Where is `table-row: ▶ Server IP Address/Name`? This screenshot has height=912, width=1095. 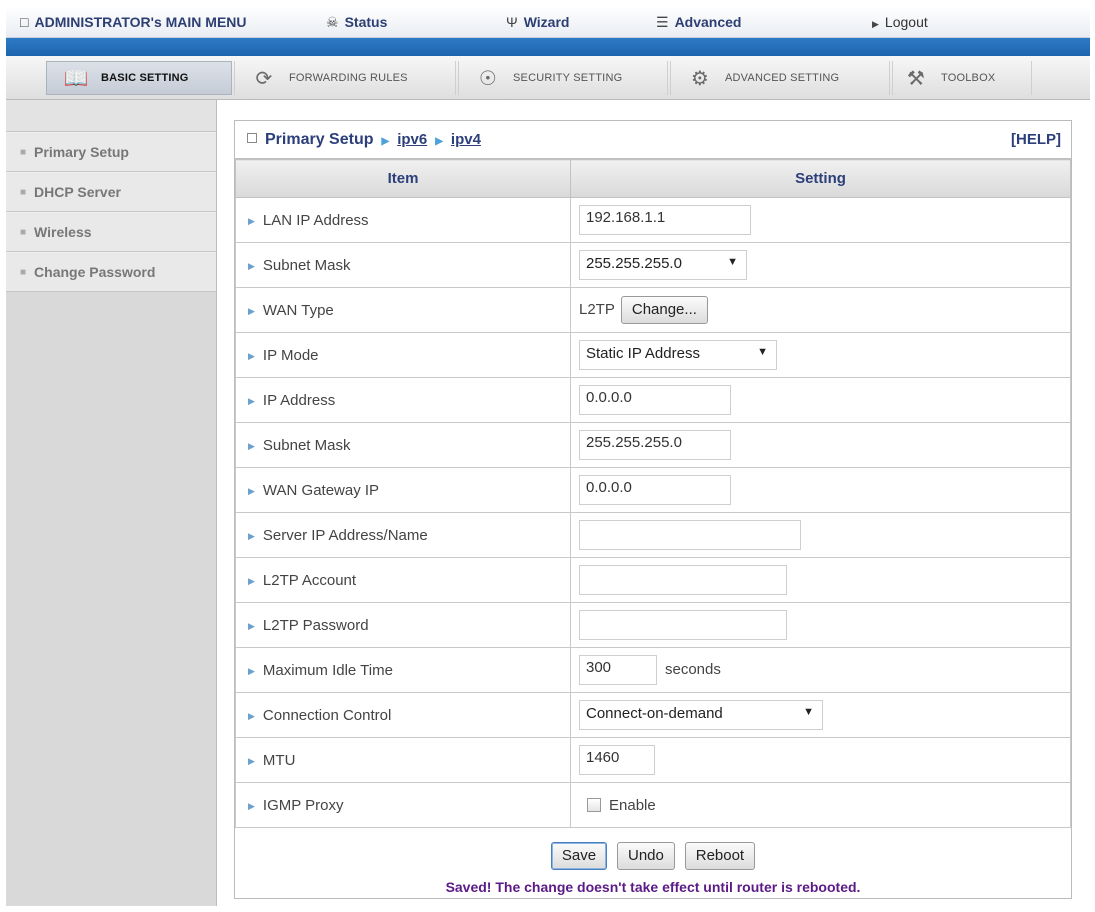 table-row: ▶ Server IP Address/Name is located at coordinates (653, 535).